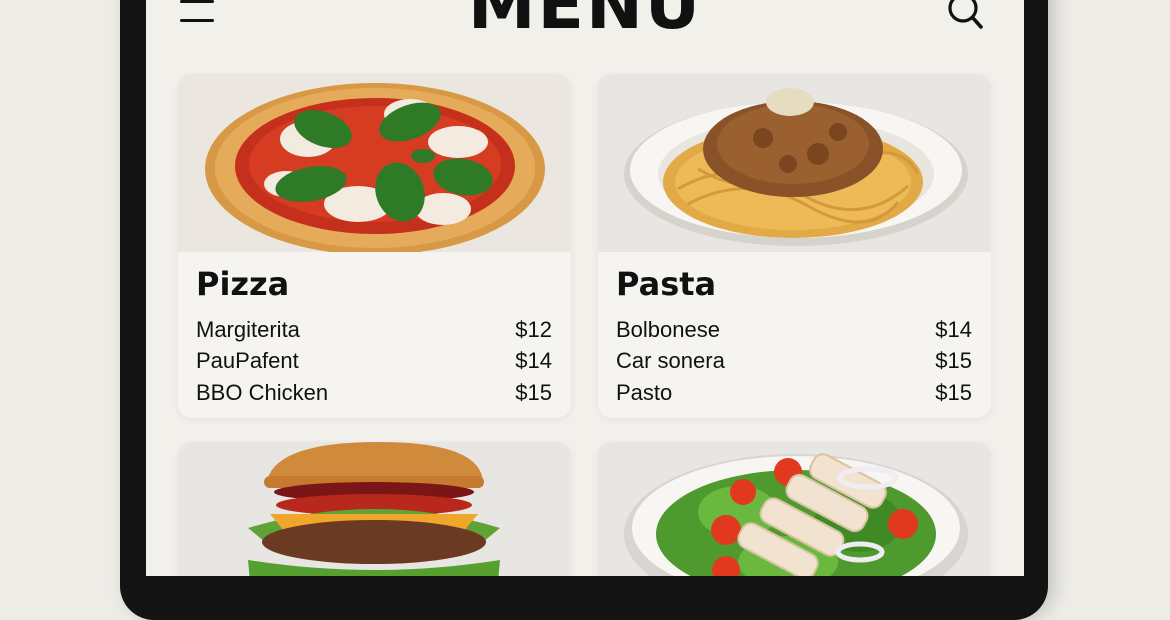 Image resolution: width=1170 pixels, height=620 pixels. Describe the element at coordinates (374, 362) in the screenshot. I see `menu-item-row: PauPafent $14` at that location.